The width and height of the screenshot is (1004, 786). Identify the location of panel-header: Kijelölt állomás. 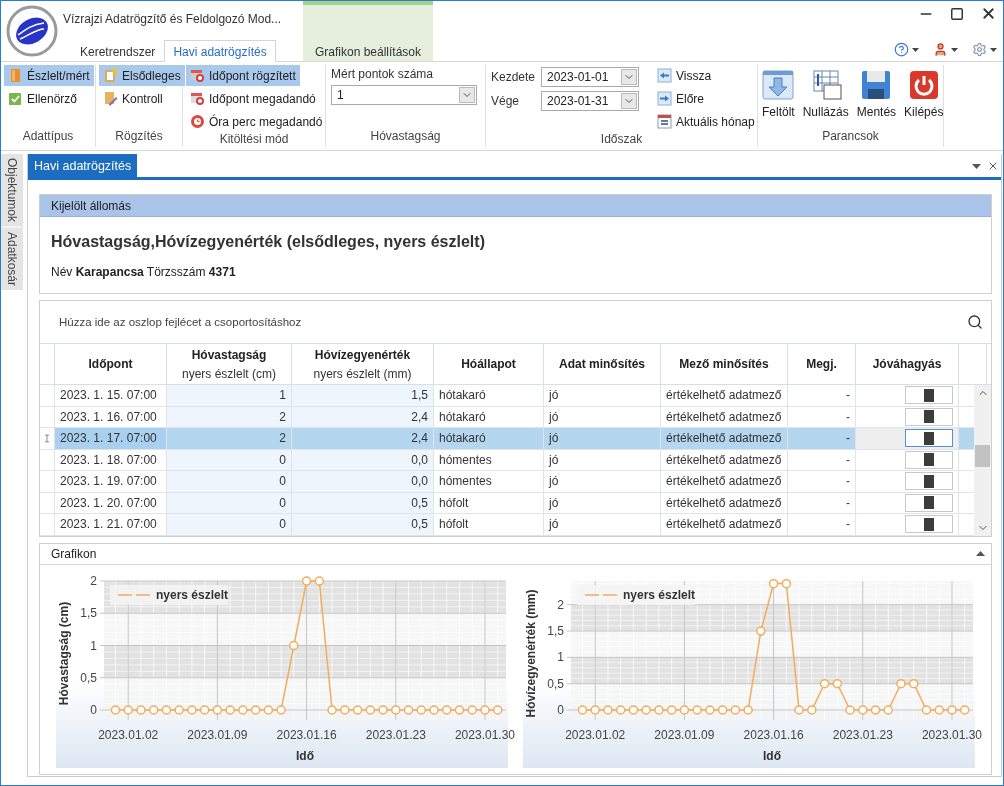
(515, 206).